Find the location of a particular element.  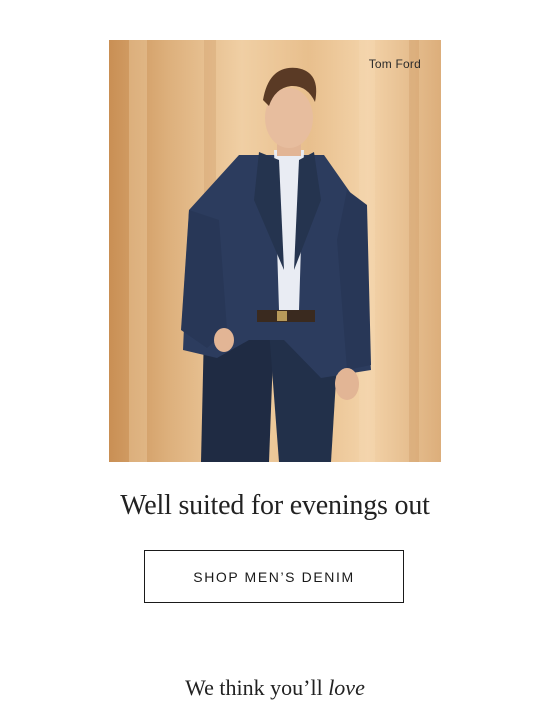

section-title: We think you’ll love is located at coordinates (275, 688).